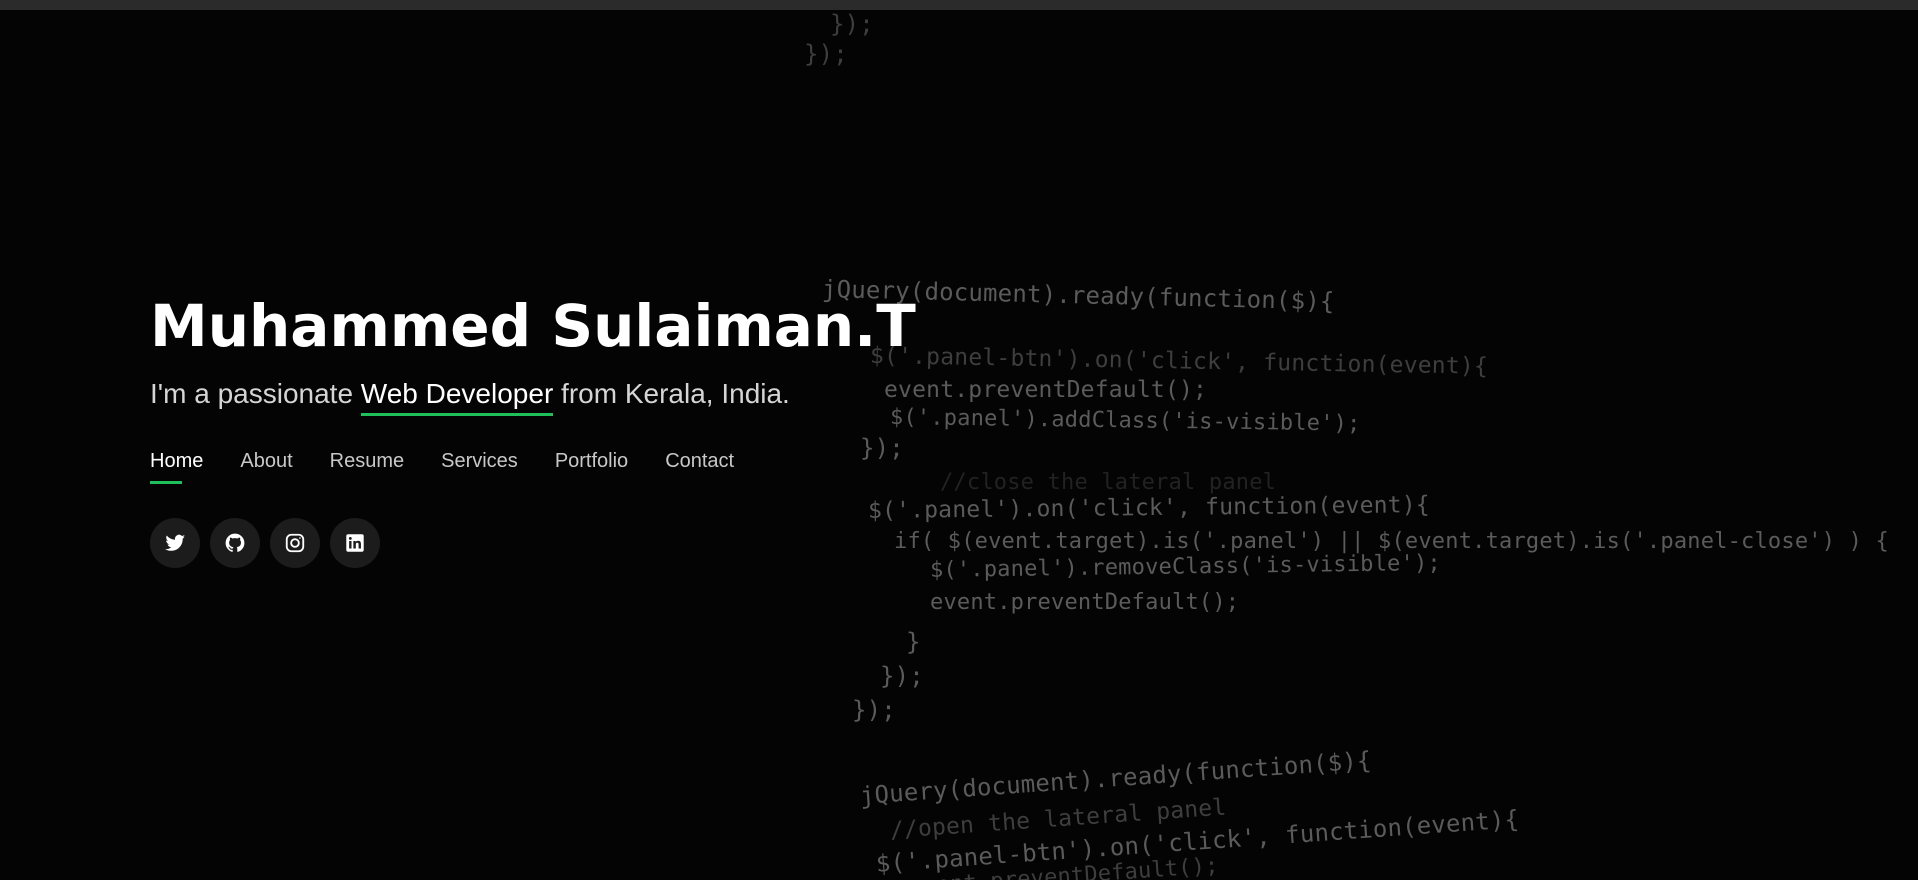  I want to click on social-links, so click(550, 543).